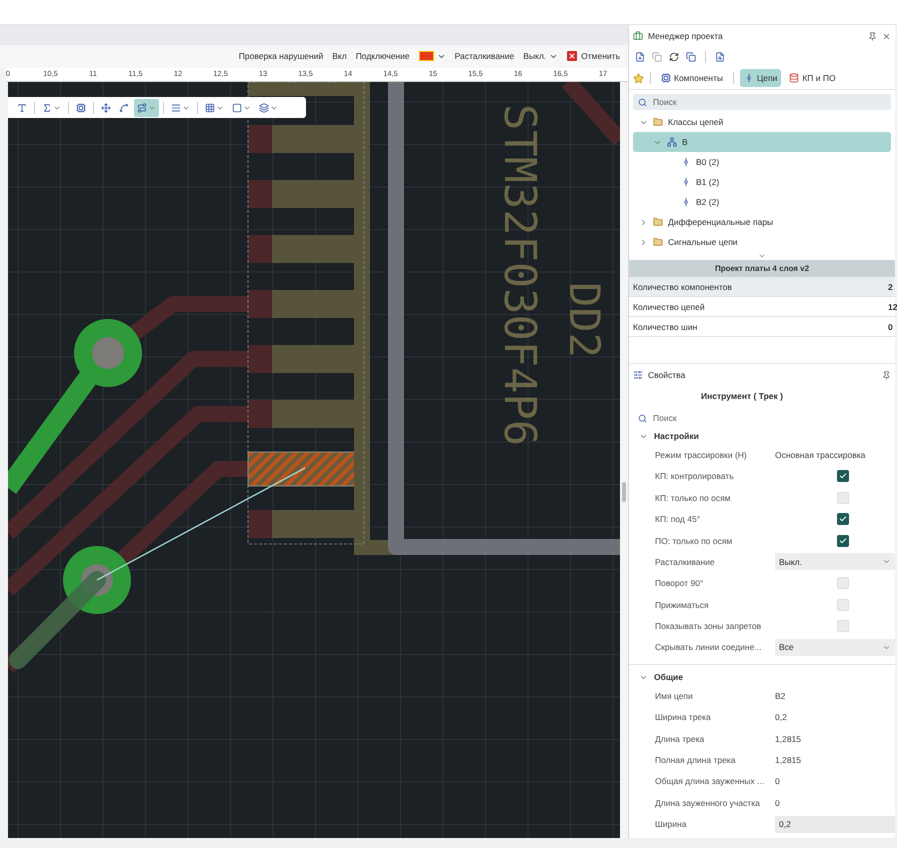 The height and width of the screenshot is (848, 897). Describe the element at coordinates (762, 677) in the screenshot. I see `section-header: Общие` at that location.